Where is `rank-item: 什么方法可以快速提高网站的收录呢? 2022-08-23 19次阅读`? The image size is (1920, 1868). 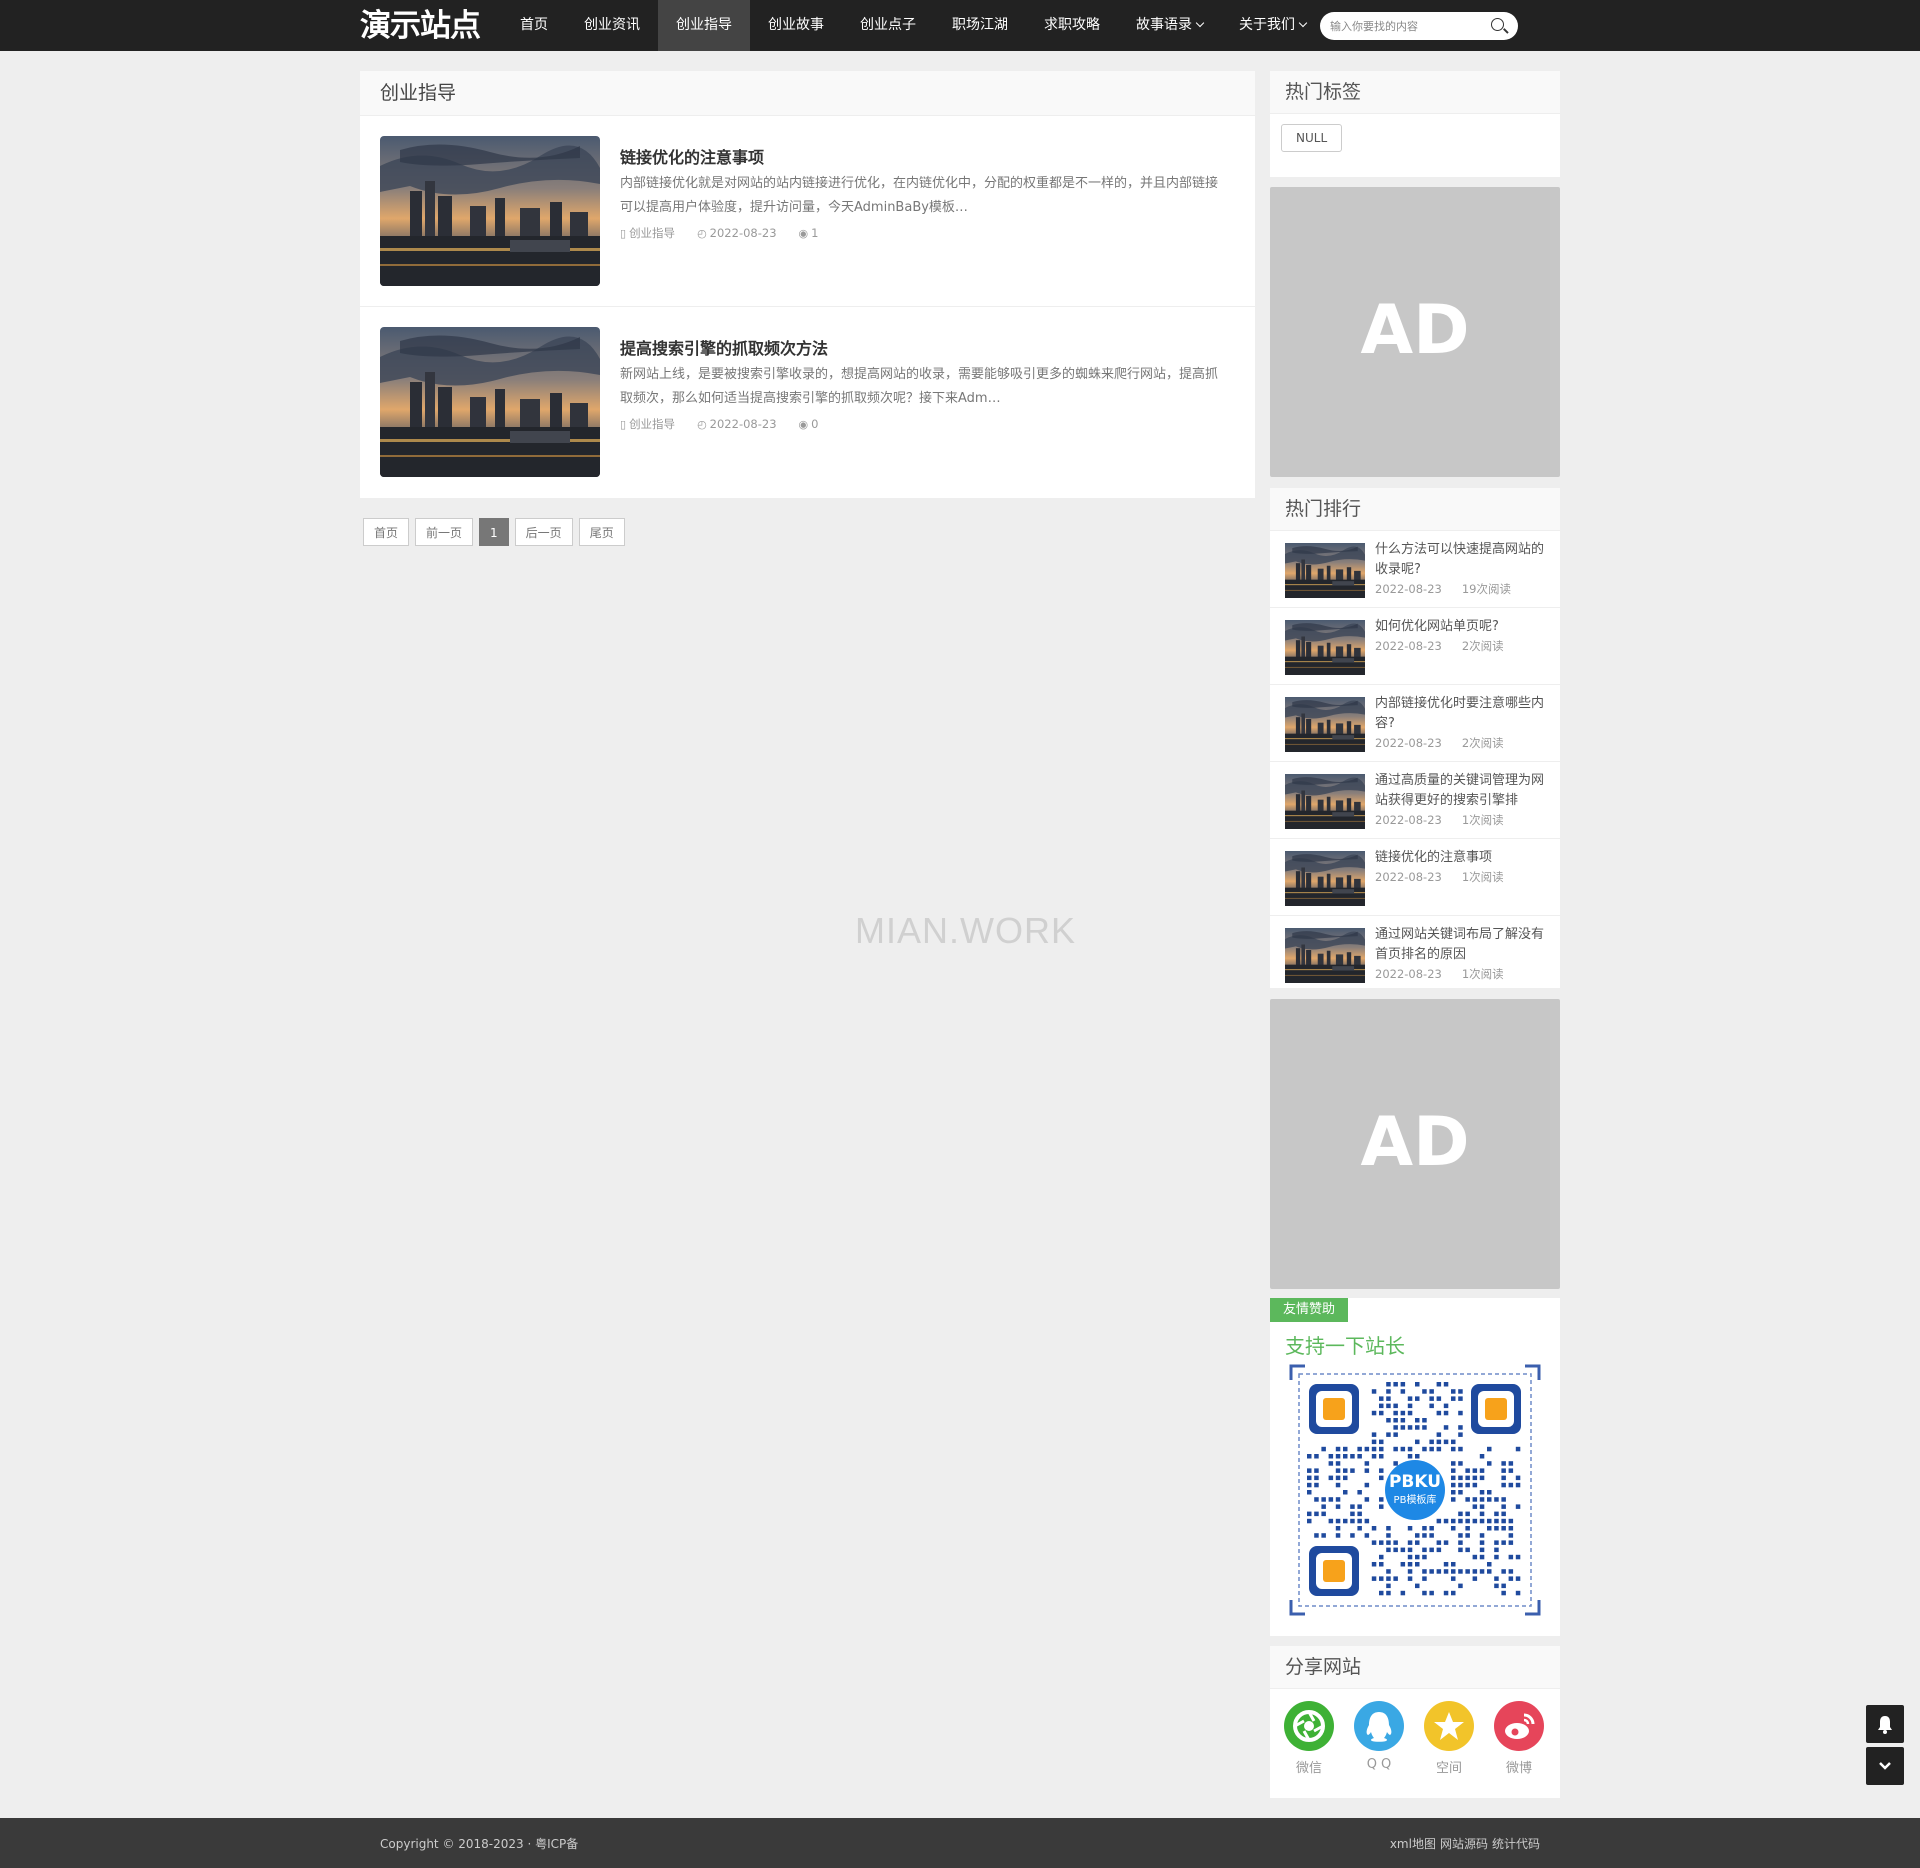
rank-item: 什么方法可以快速提高网站的收录呢? 2022-08-23 19次阅读 is located at coordinates (1415, 569).